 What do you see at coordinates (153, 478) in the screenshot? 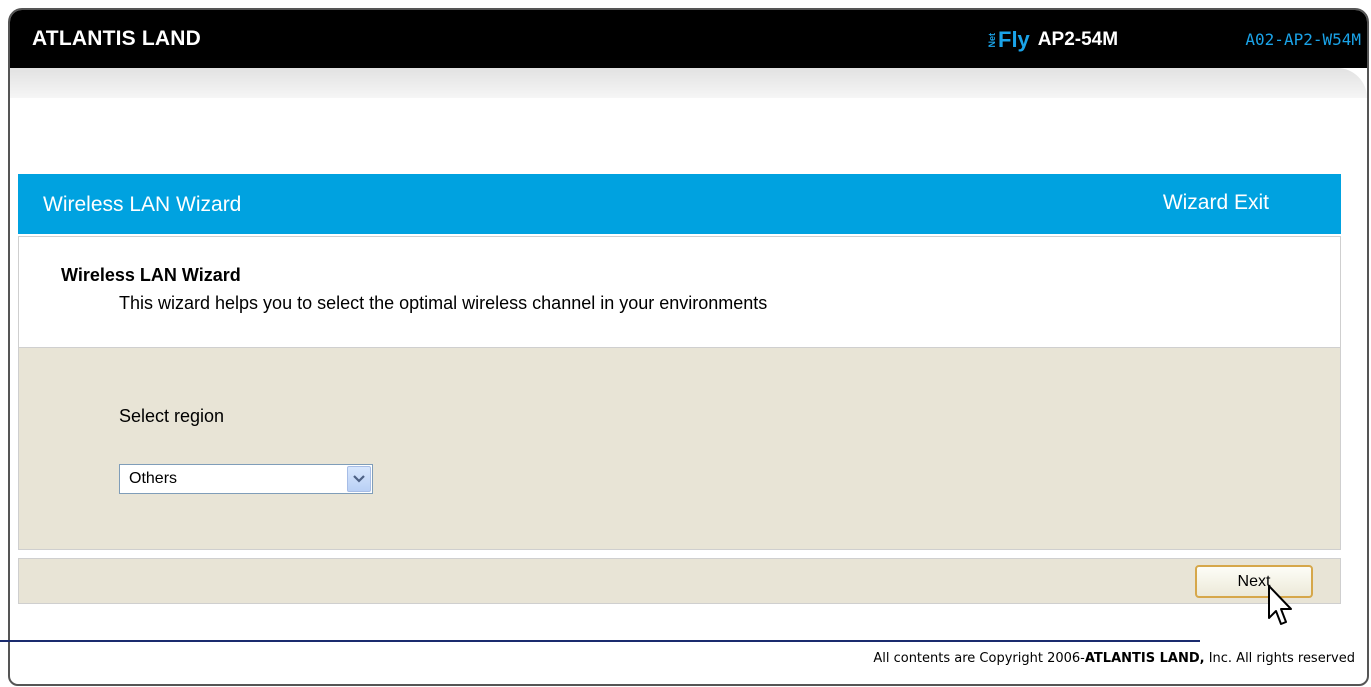
I see `region-select-value: Others` at bounding box center [153, 478].